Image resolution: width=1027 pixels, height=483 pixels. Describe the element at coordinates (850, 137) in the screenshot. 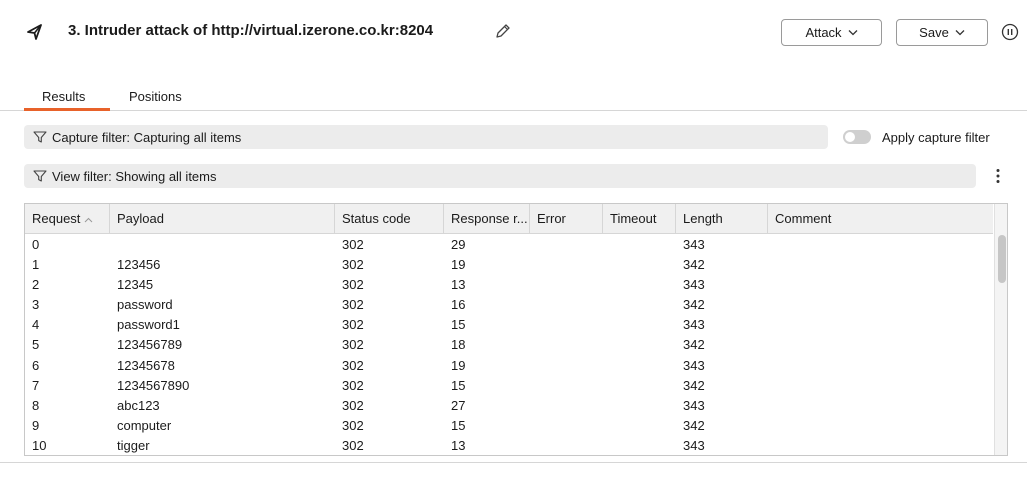

I see `toggle-knob` at that location.